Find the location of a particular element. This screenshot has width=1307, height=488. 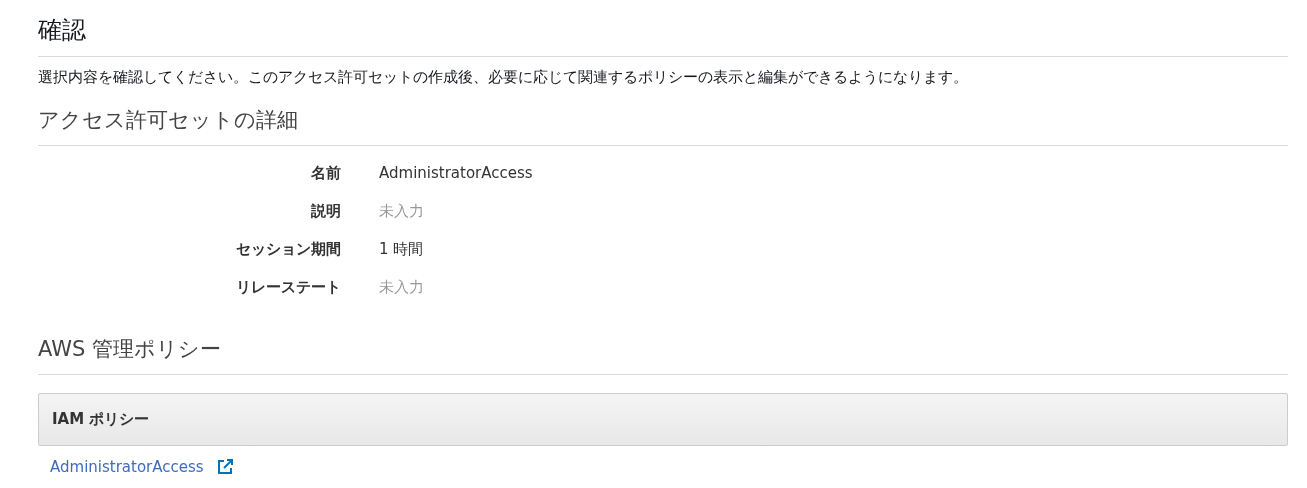

page-title: 確認 is located at coordinates (62, 30).